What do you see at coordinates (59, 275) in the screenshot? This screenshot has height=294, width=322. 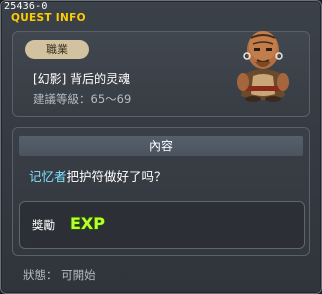 I see `quest-status: 狀態： 可開始` at bounding box center [59, 275].